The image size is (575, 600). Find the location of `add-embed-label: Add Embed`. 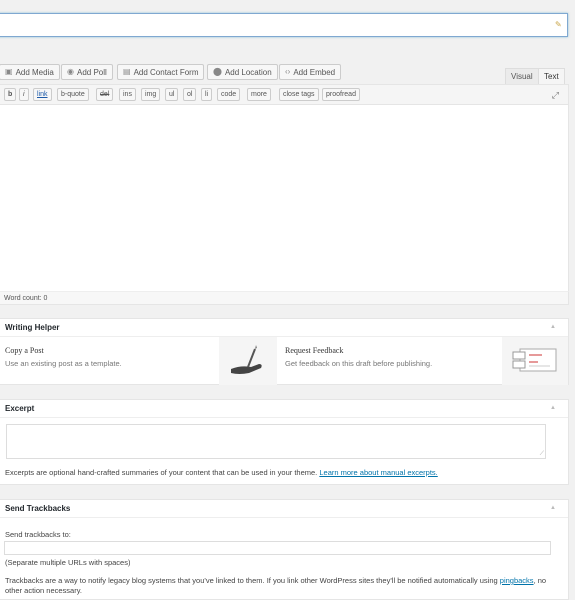

add-embed-label: Add Embed is located at coordinates (314, 72).